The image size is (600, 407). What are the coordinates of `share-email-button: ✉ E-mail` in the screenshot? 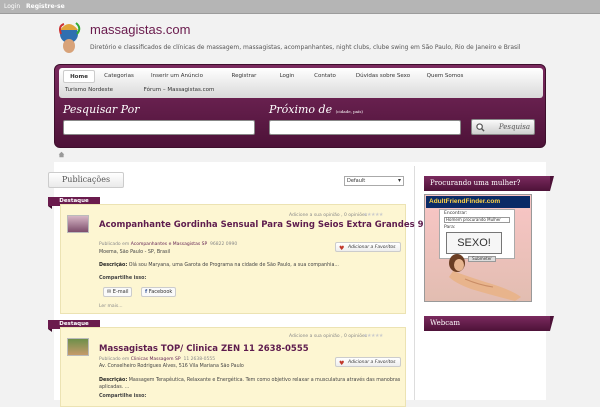 It's located at (118, 292).